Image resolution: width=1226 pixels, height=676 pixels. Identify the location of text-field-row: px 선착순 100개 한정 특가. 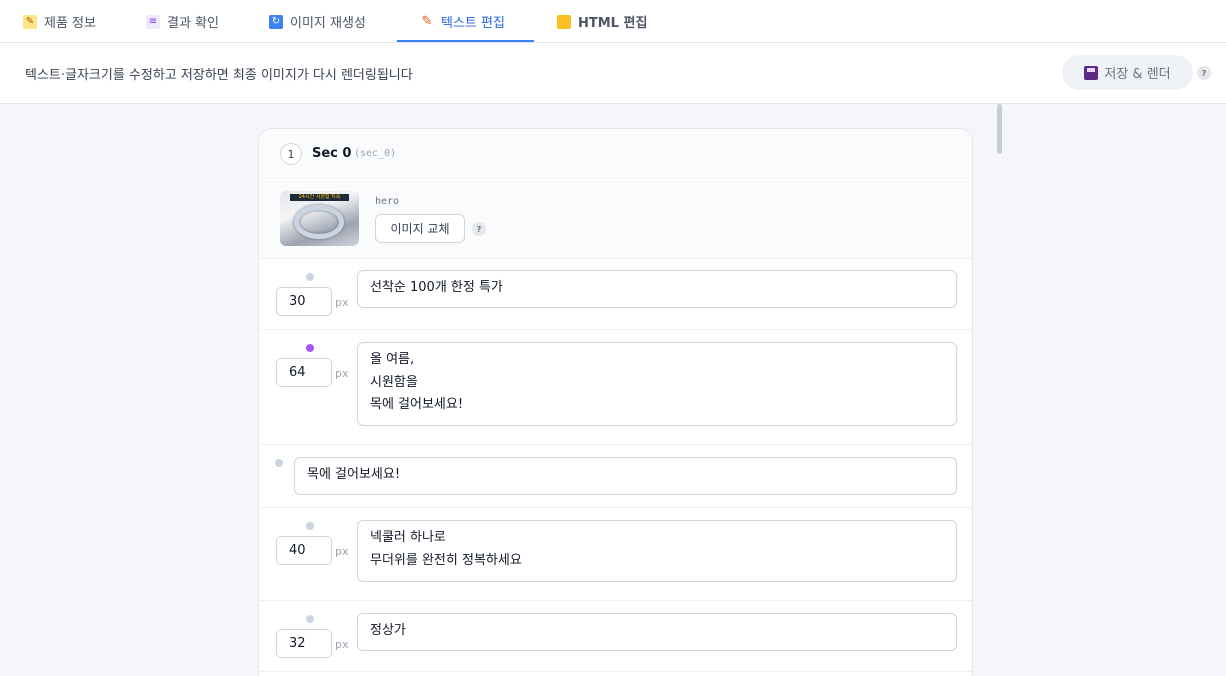
(615, 294).